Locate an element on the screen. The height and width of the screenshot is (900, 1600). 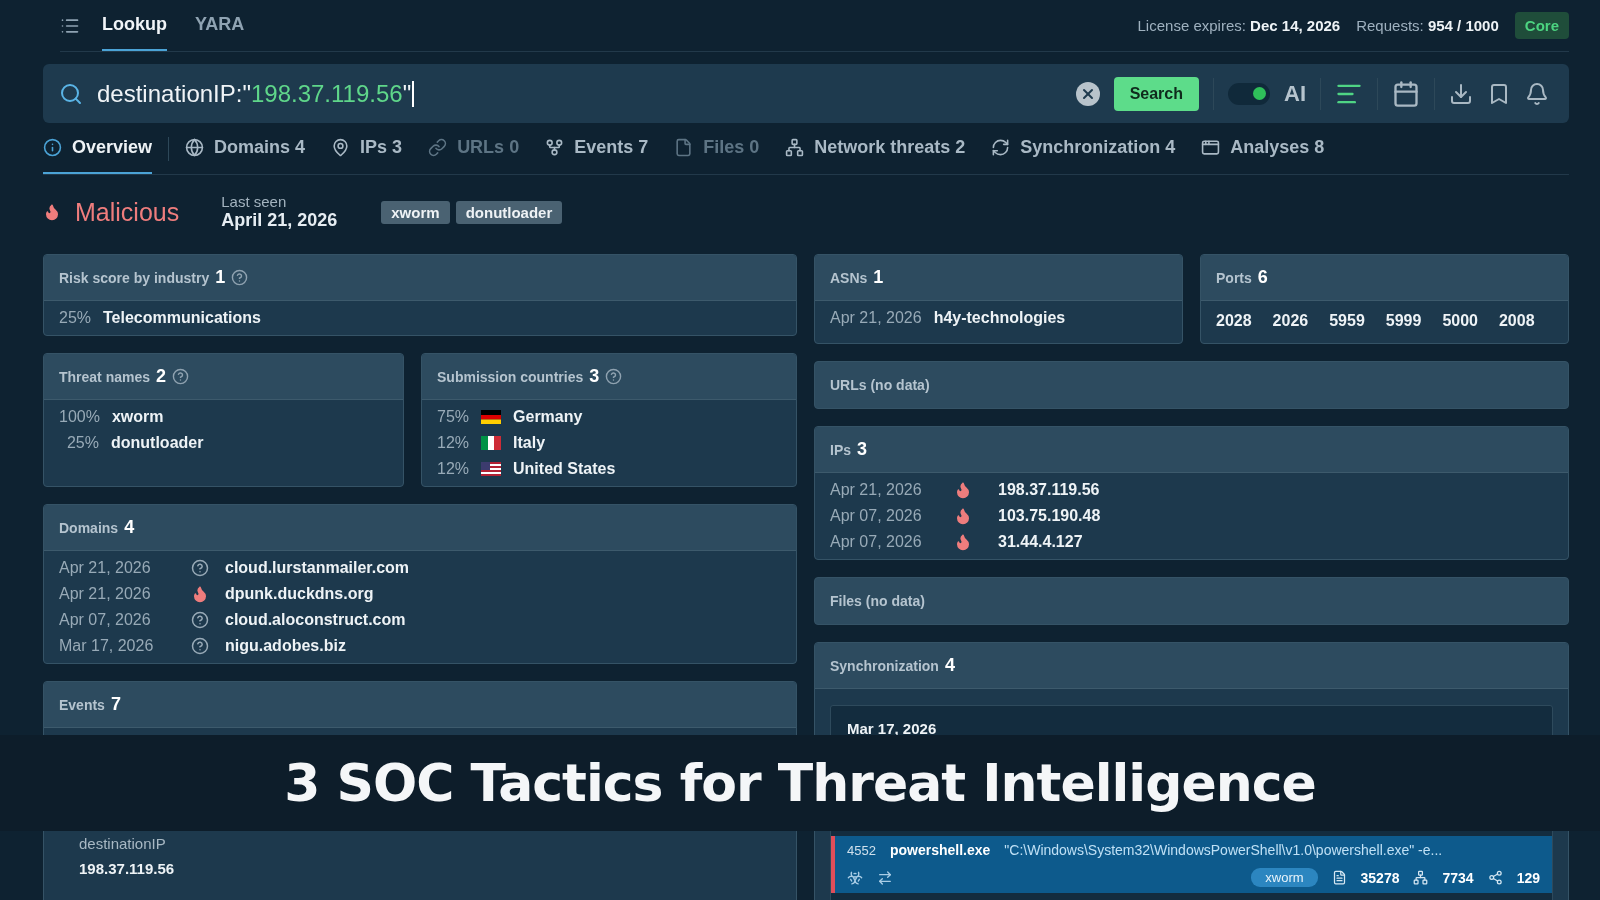
panel-title: Synchronization is located at coordinates (884, 665).